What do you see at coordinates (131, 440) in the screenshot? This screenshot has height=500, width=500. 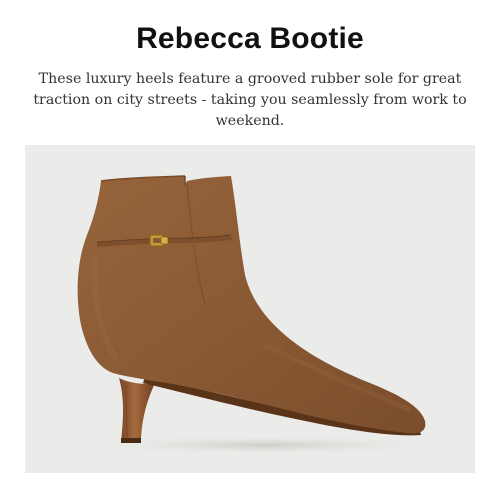 I see `heel-tip` at bounding box center [131, 440].